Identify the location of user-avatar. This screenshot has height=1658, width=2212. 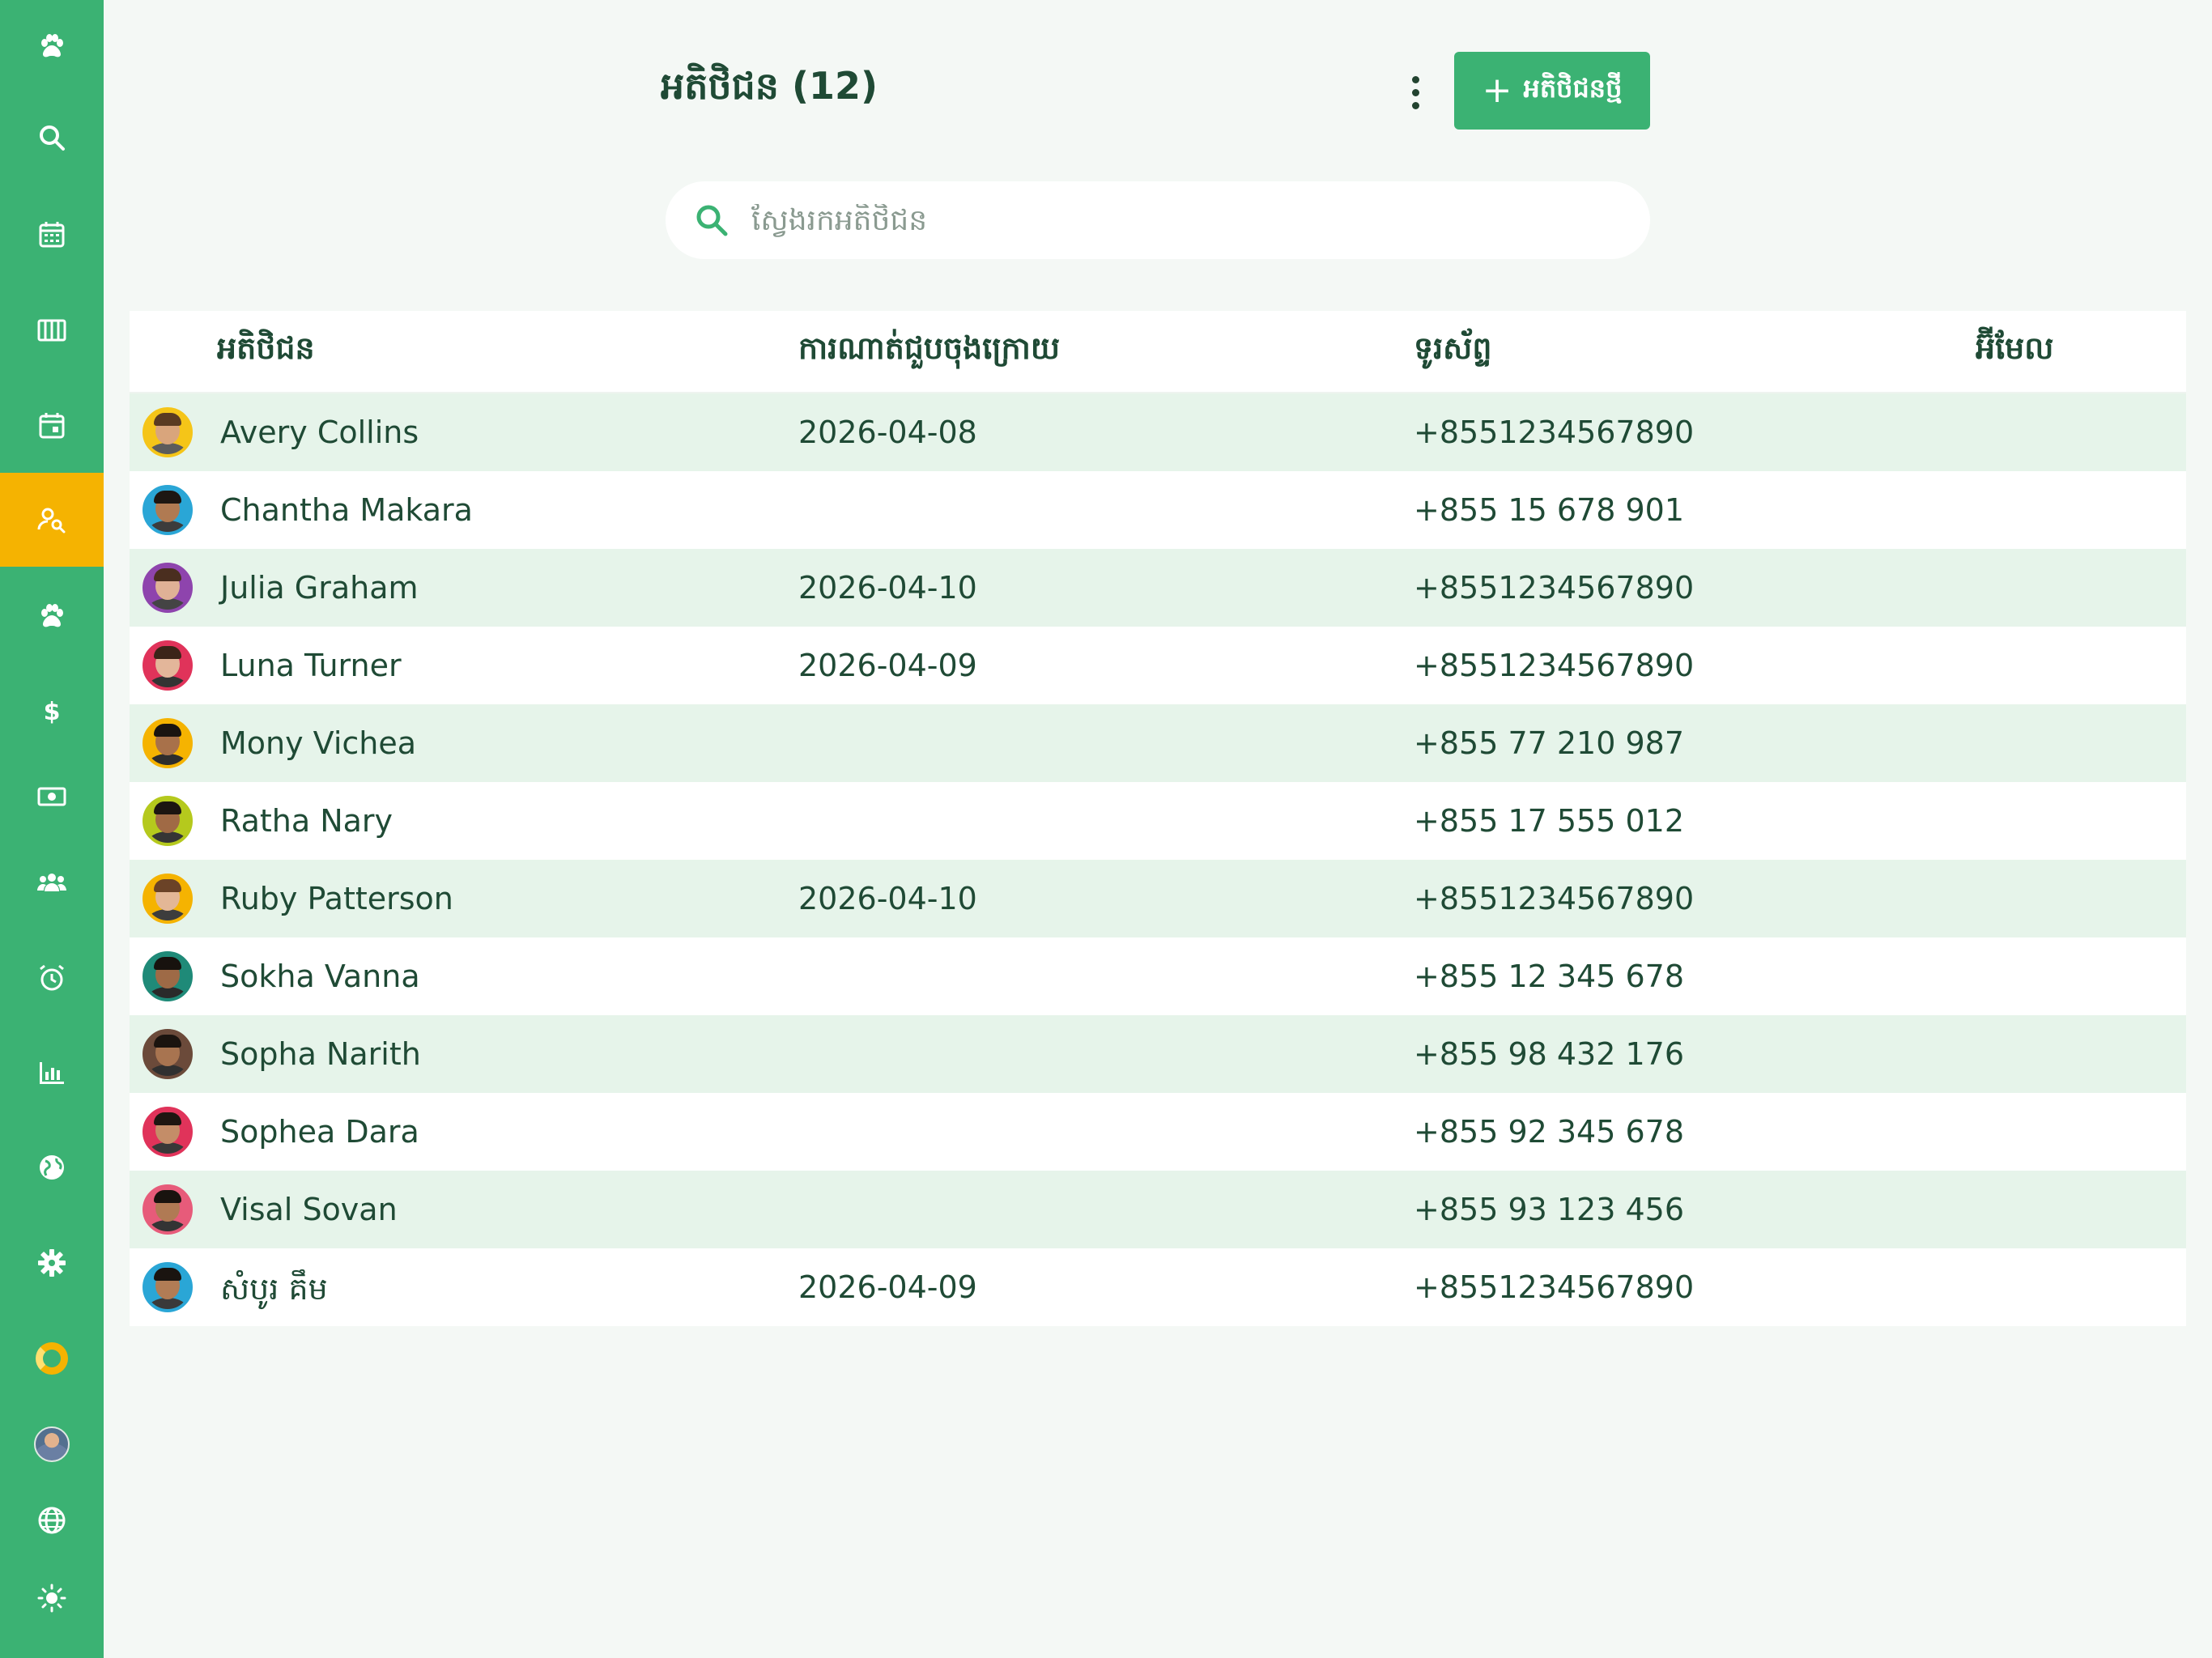
(52, 1444).